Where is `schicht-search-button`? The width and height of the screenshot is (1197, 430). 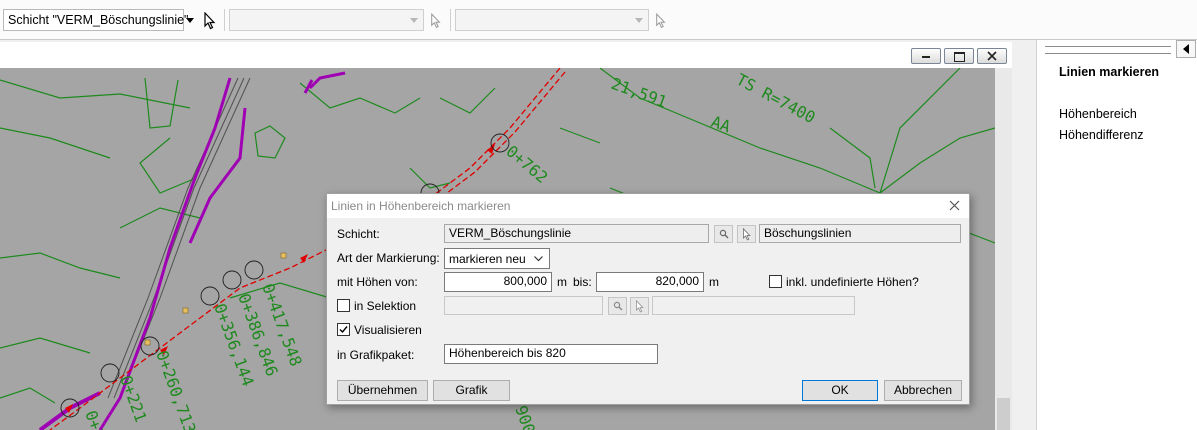
schicht-search-button is located at coordinates (723, 234).